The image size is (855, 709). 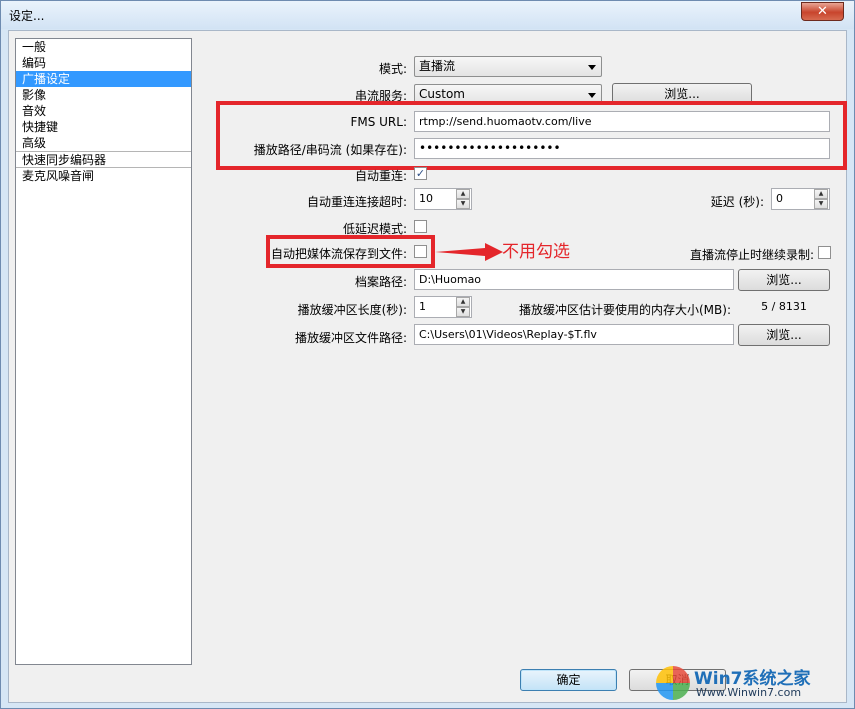 I want to click on ok-button: 确定, so click(x=568, y=680).